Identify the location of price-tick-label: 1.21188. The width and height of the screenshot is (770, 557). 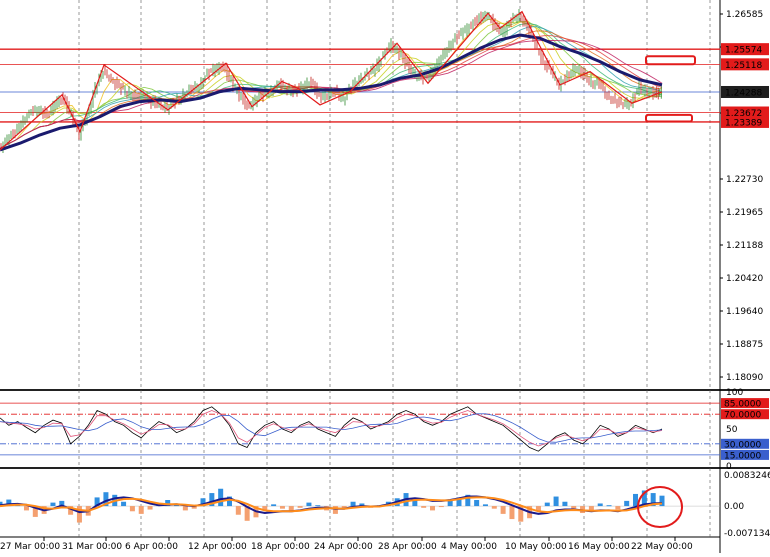
(744, 246).